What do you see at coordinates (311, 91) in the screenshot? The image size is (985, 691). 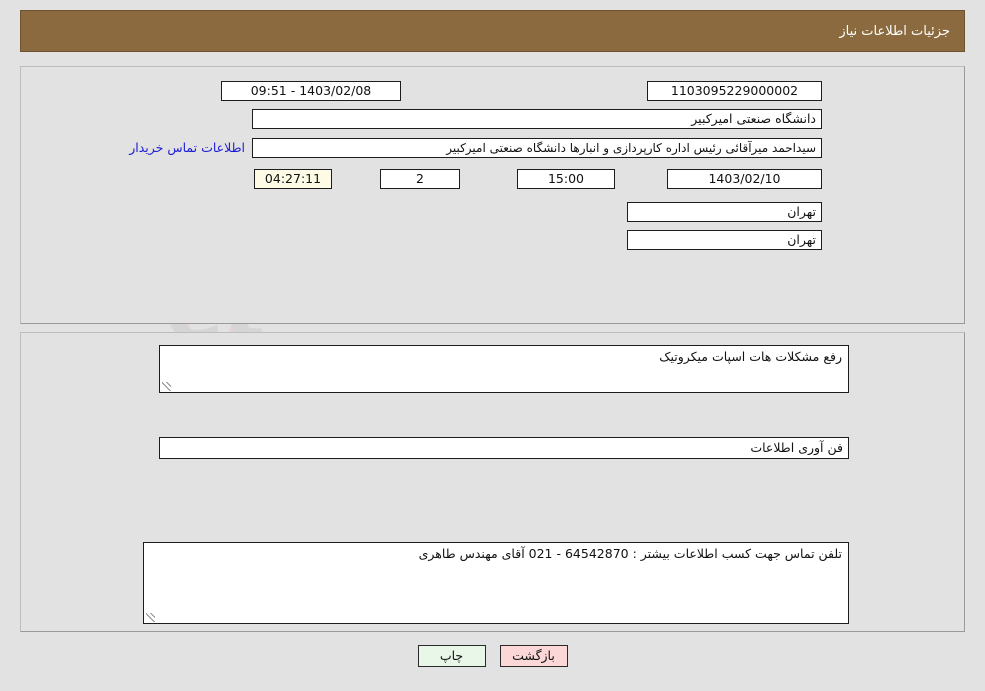 I see `announce-date-value: 1403/02/08 - 09:51` at bounding box center [311, 91].